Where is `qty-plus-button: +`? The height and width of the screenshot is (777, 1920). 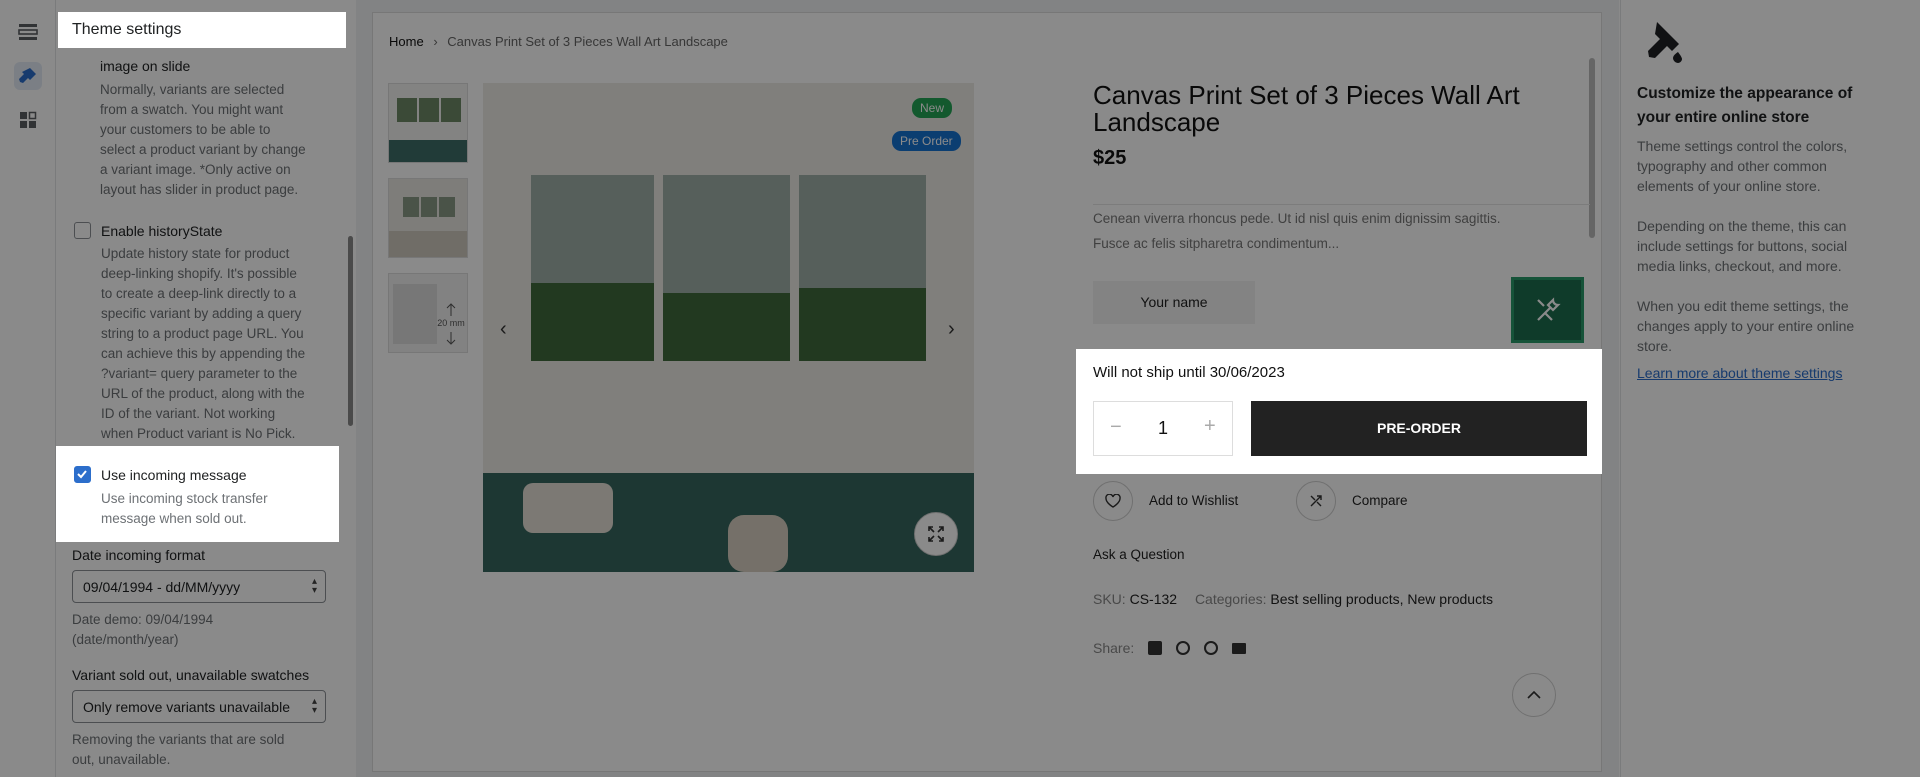
qty-plus-button: + is located at coordinates (1210, 426).